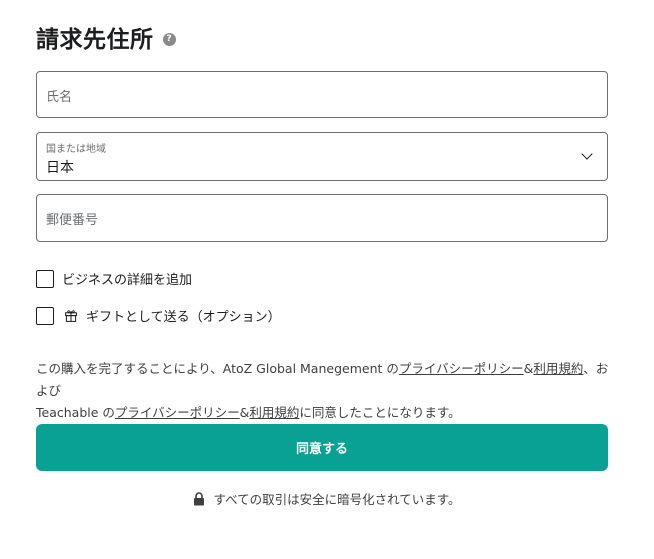  I want to click on business-details-option: ビジネスの詳細を追加, so click(114, 278).